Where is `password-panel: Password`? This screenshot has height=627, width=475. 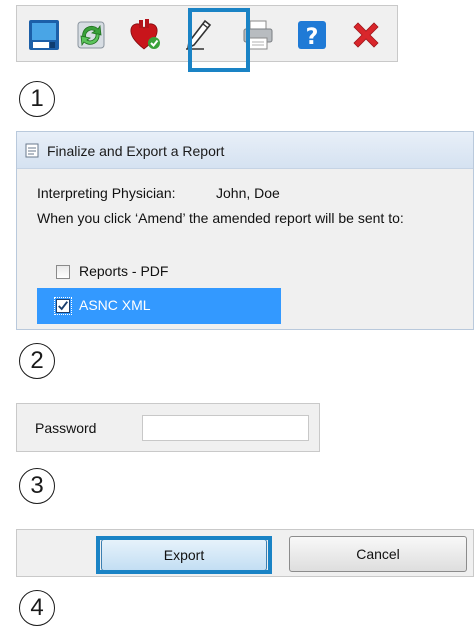
password-panel: Password is located at coordinates (168, 427).